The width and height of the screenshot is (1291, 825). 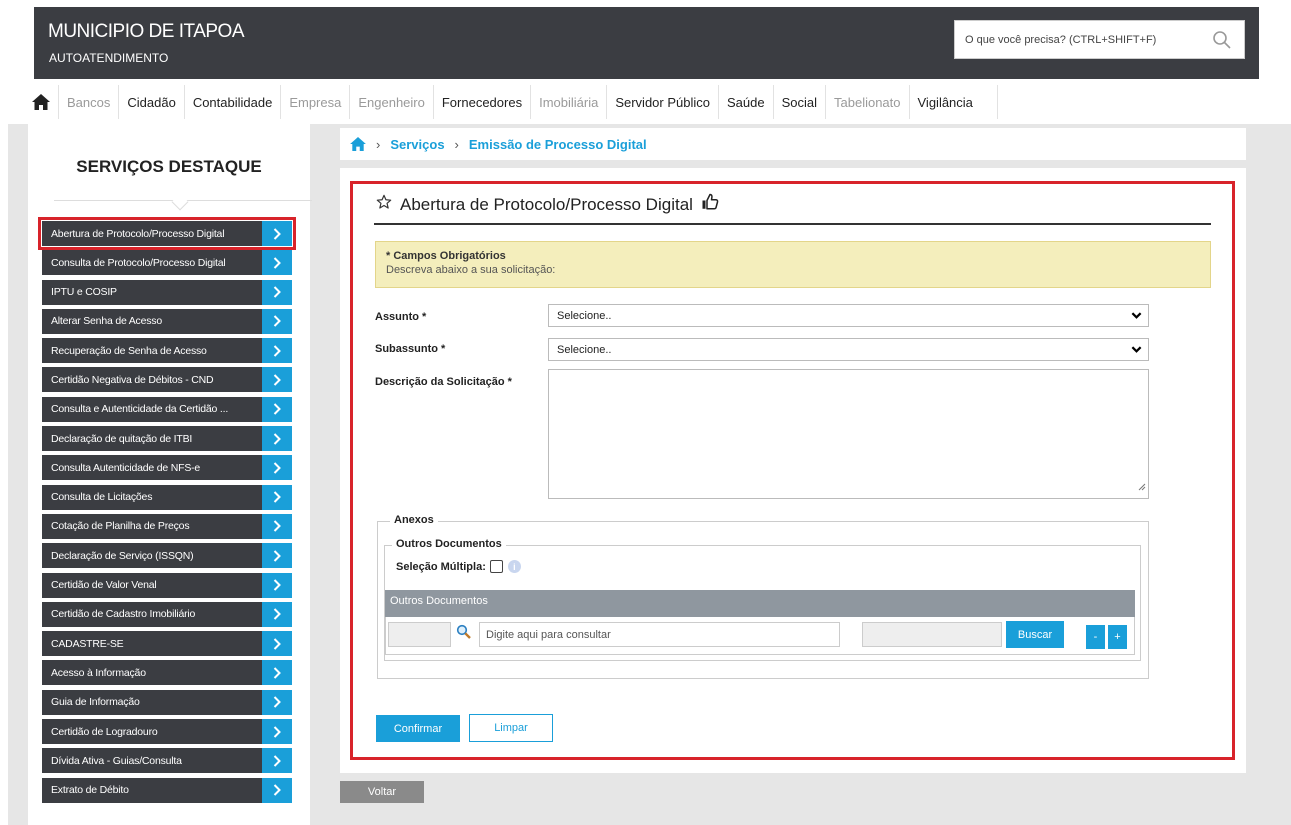 What do you see at coordinates (760, 603) in the screenshot?
I see `documents-grid-header: Outros Documentos` at bounding box center [760, 603].